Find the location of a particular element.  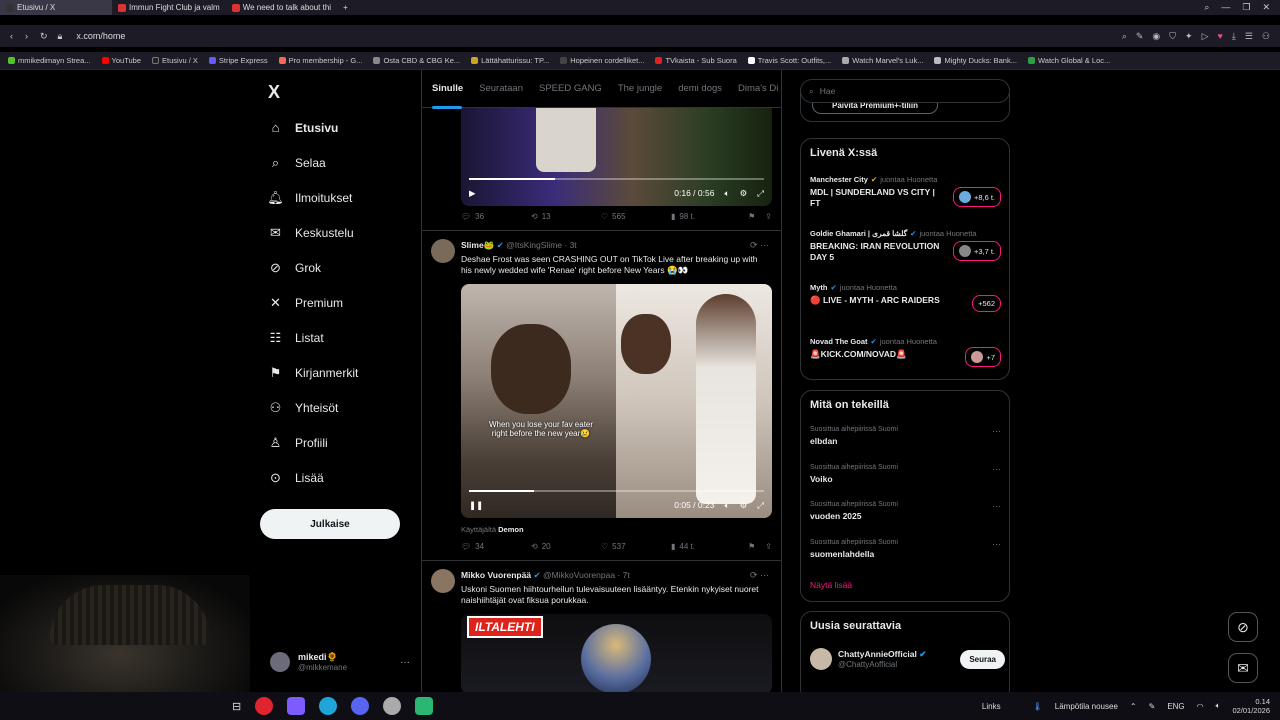

play-icon: ▷ is located at coordinates (1205, 36).